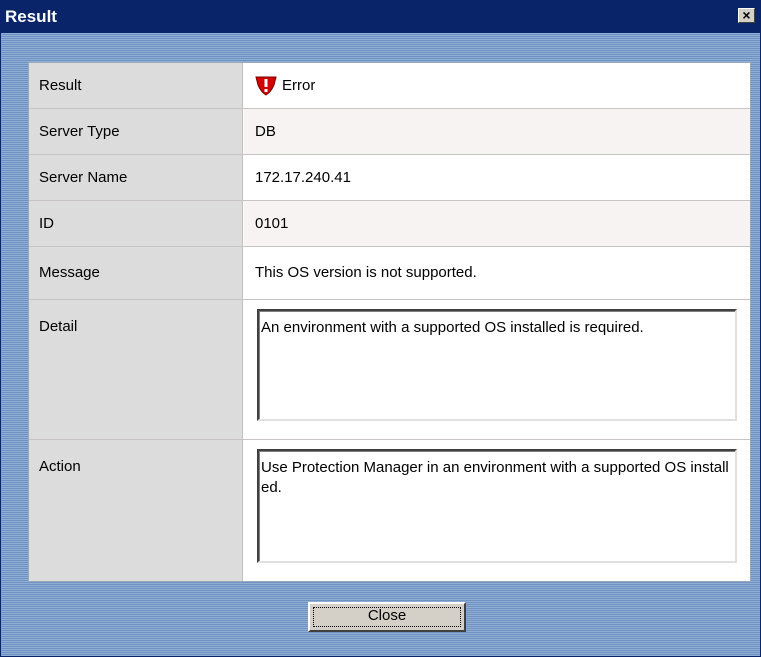 The height and width of the screenshot is (657, 761). What do you see at coordinates (299, 85) in the screenshot?
I see `result-status-text: Error` at bounding box center [299, 85].